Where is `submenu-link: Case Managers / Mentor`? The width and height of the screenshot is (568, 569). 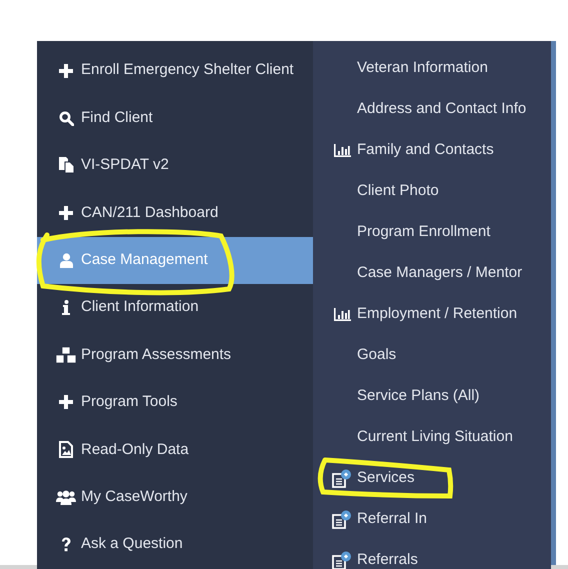
submenu-link: Case Managers / Mentor is located at coordinates (439, 273).